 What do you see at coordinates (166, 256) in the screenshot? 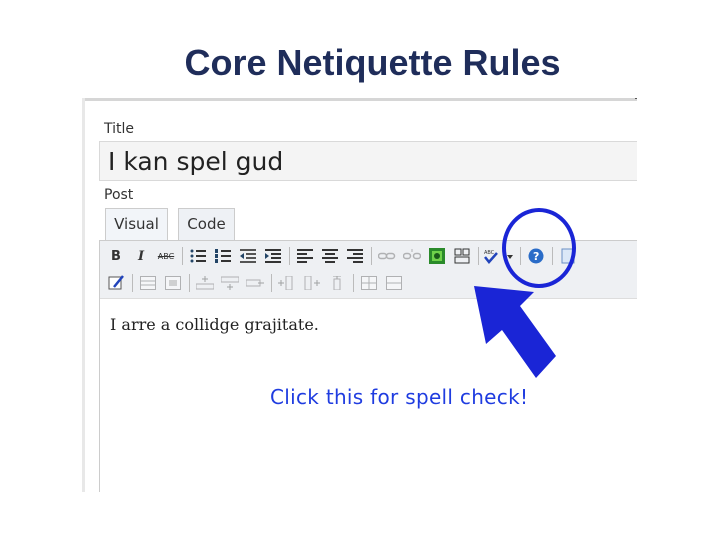
I see `strikethrough-icon: ABC` at bounding box center [166, 256].